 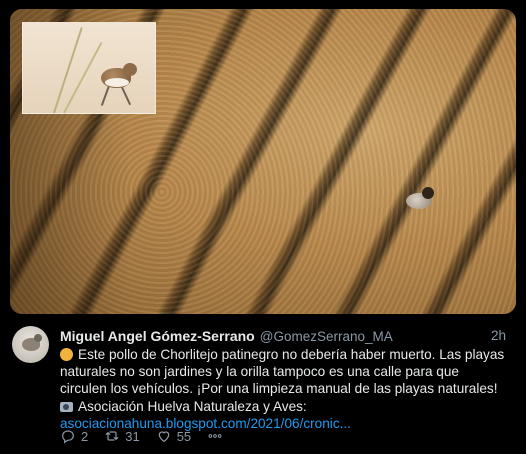 What do you see at coordinates (184, 436) in the screenshot?
I see `like-count: 55` at bounding box center [184, 436].